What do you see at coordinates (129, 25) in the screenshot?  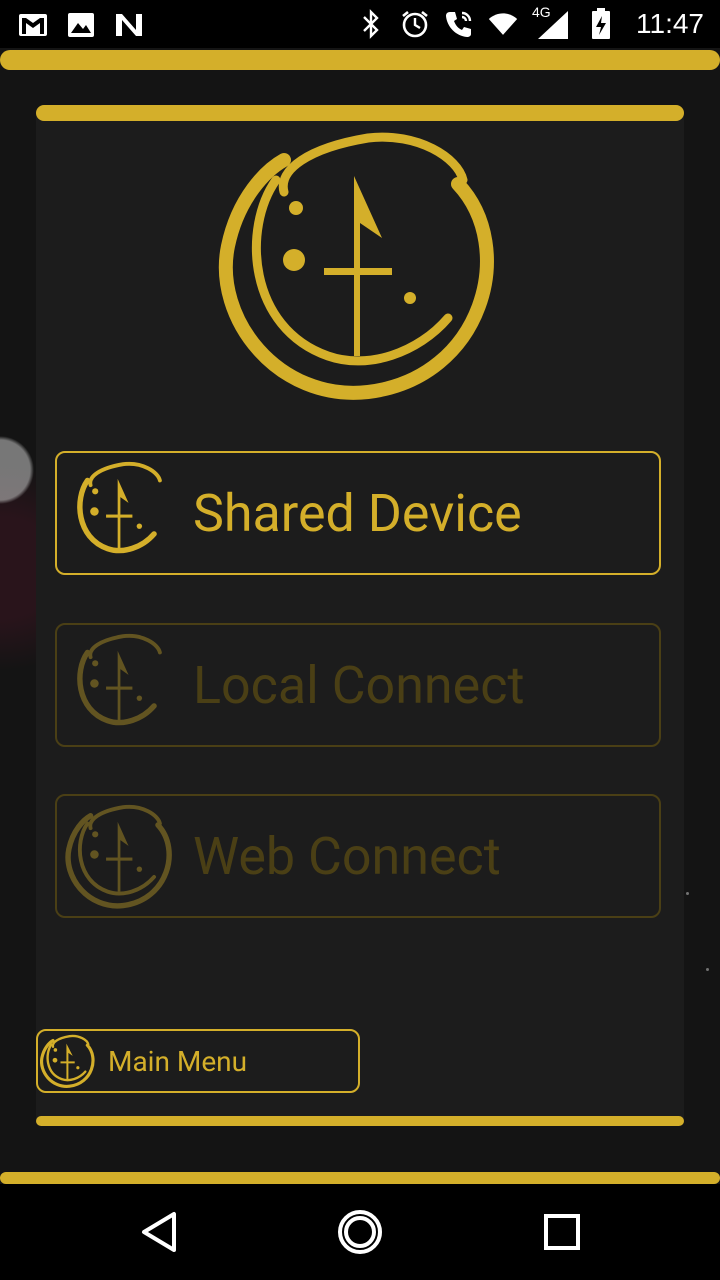 I see `n-notification-icon` at bounding box center [129, 25].